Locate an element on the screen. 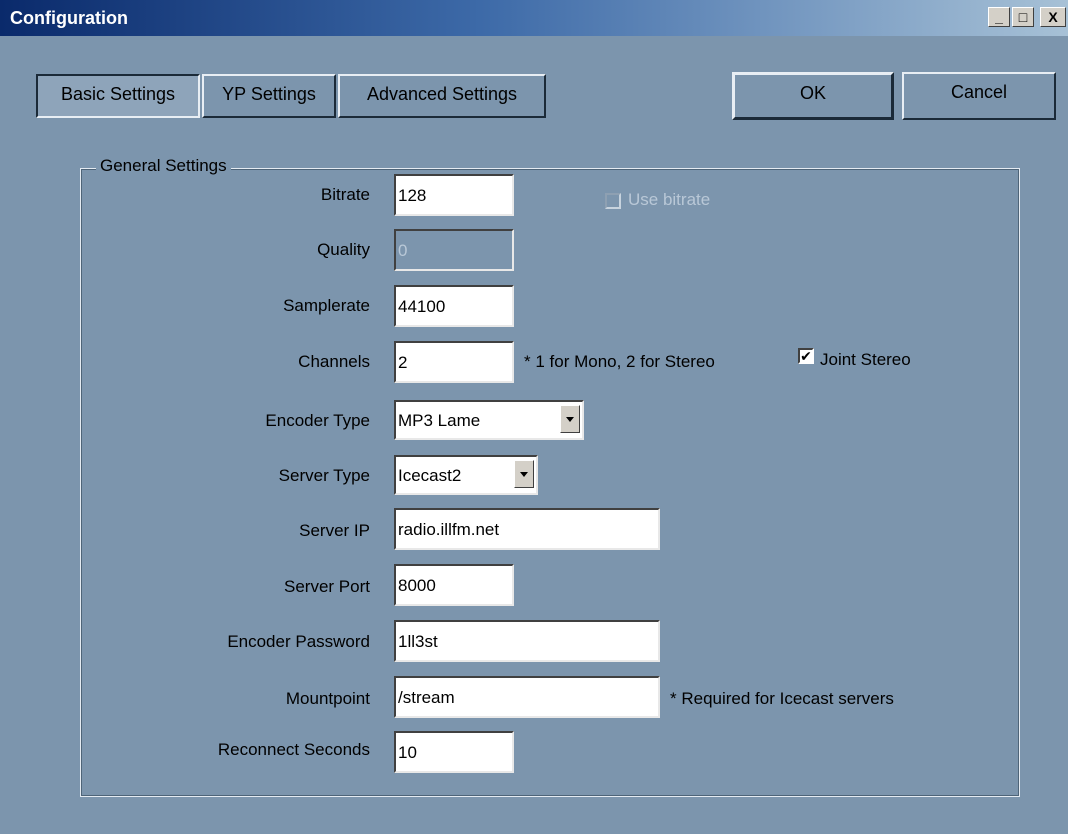 The height and width of the screenshot is (834, 1068). use-bitrate-label: Use bitrate is located at coordinates (669, 199).